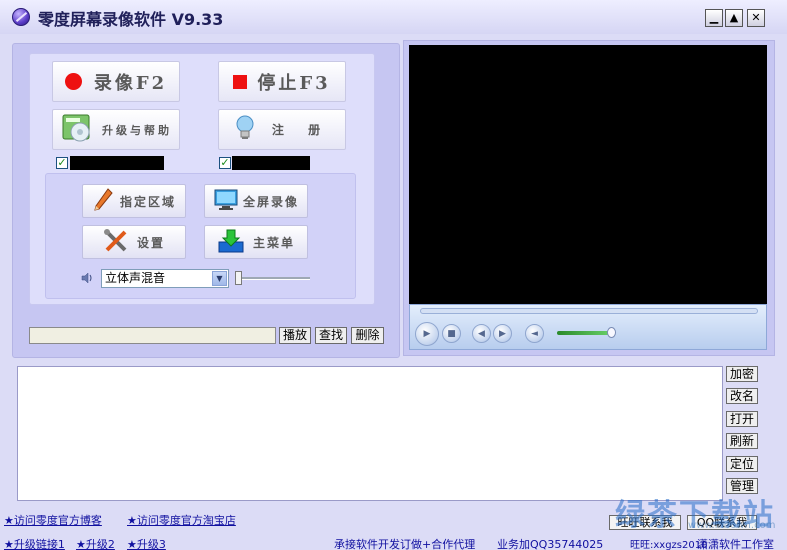  I want to click on record-button: 录像F2, so click(116, 81).